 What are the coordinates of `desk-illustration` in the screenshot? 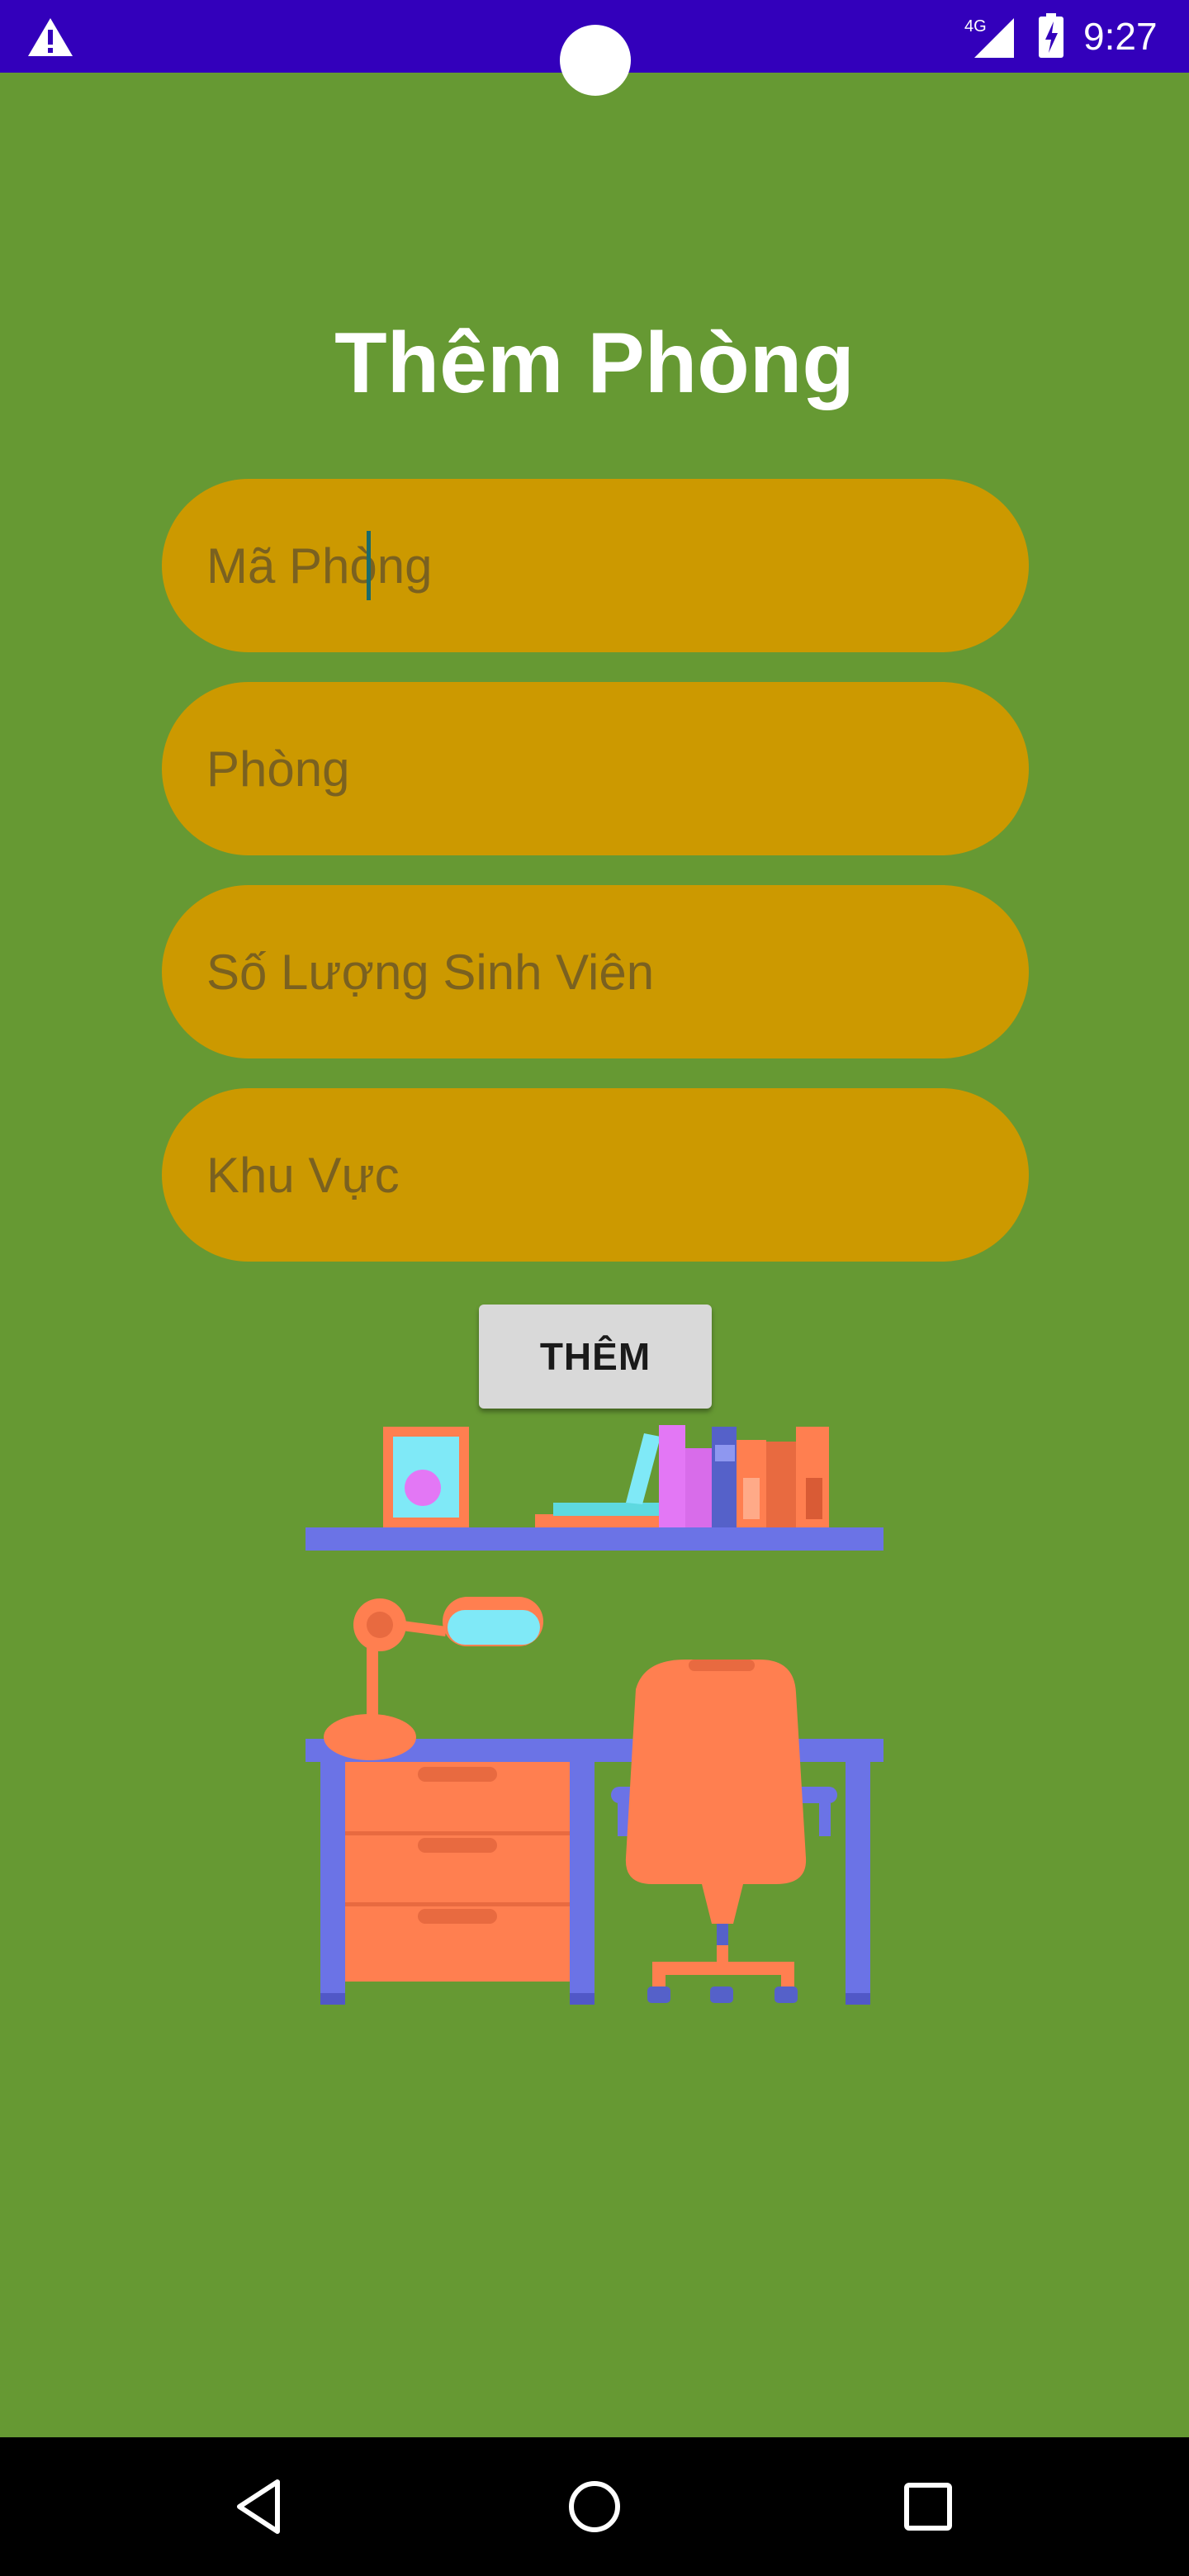 It's located at (594, 1715).